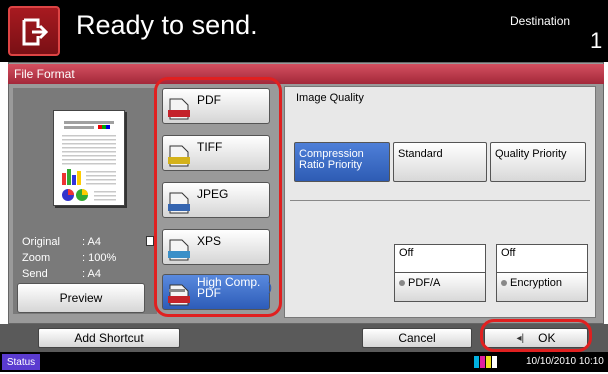  I want to click on date-time: 10/10/2010 10:10, so click(565, 361).